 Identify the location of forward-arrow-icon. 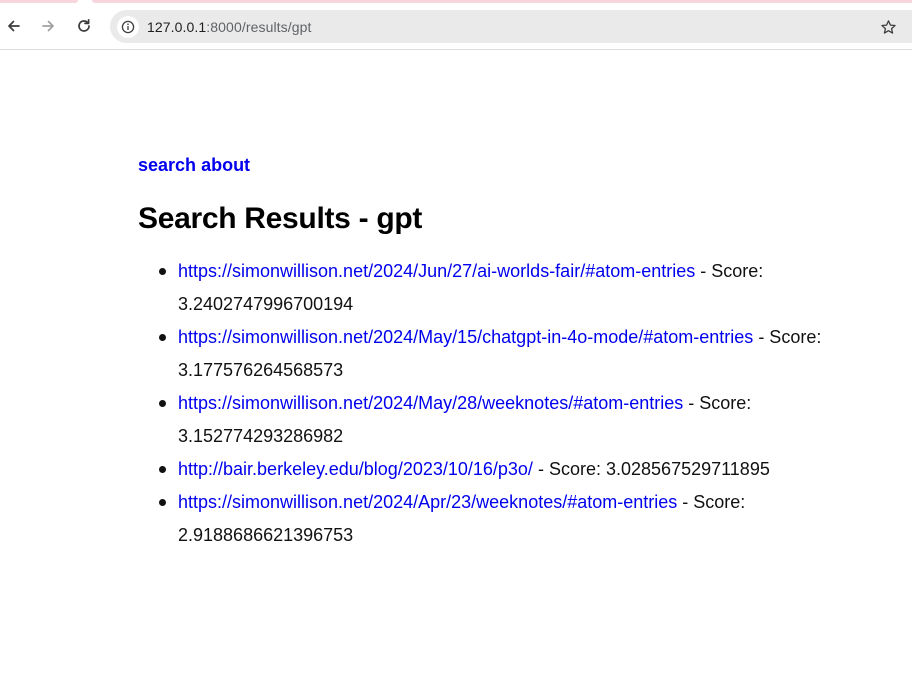
(48, 26).